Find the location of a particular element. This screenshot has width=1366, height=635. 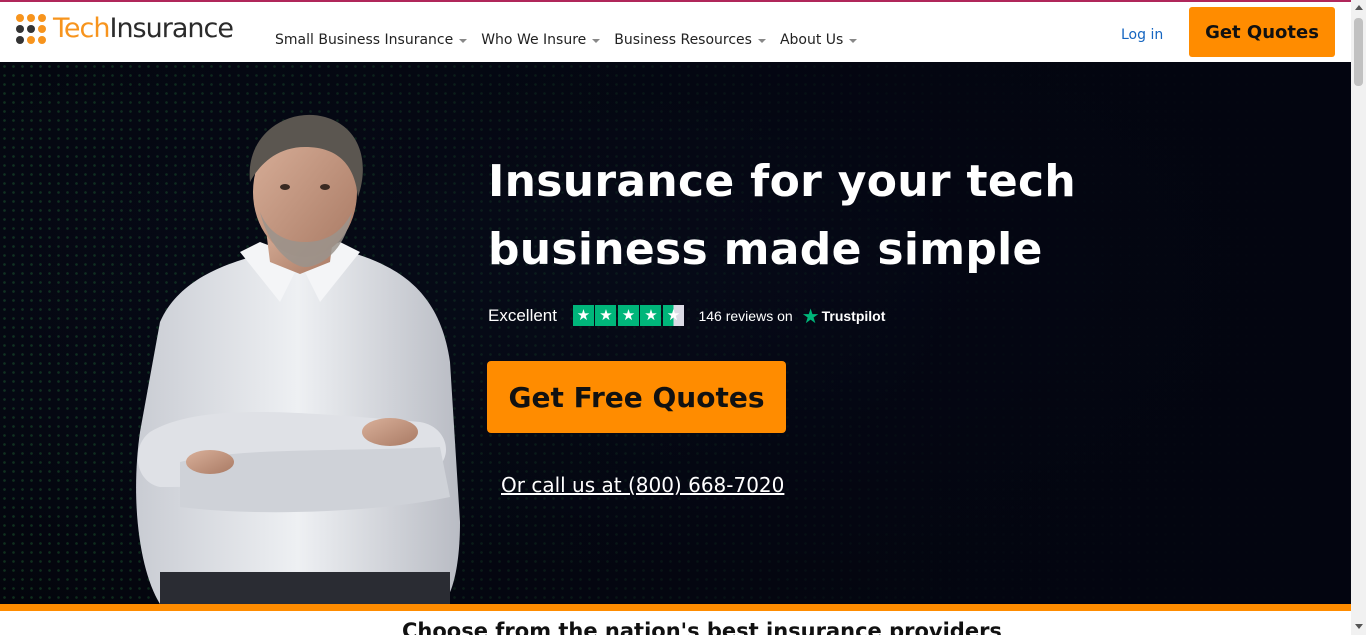

login-link: Log in is located at coordinates (1142, 35).